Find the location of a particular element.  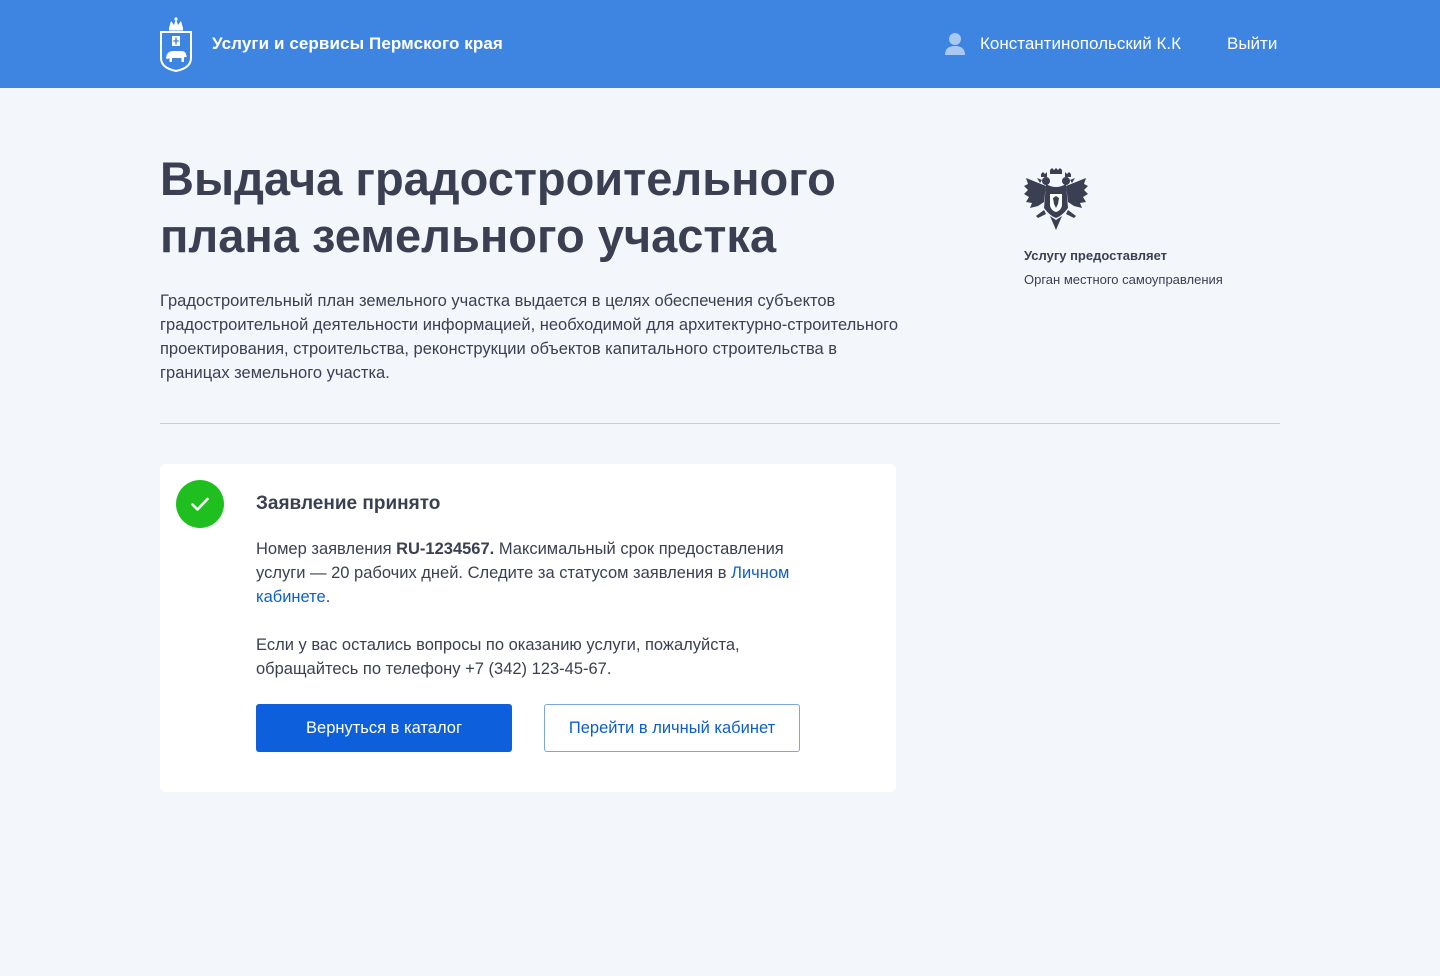

user-name: Константинопольский К.К is located at coordinates (1080, 44).